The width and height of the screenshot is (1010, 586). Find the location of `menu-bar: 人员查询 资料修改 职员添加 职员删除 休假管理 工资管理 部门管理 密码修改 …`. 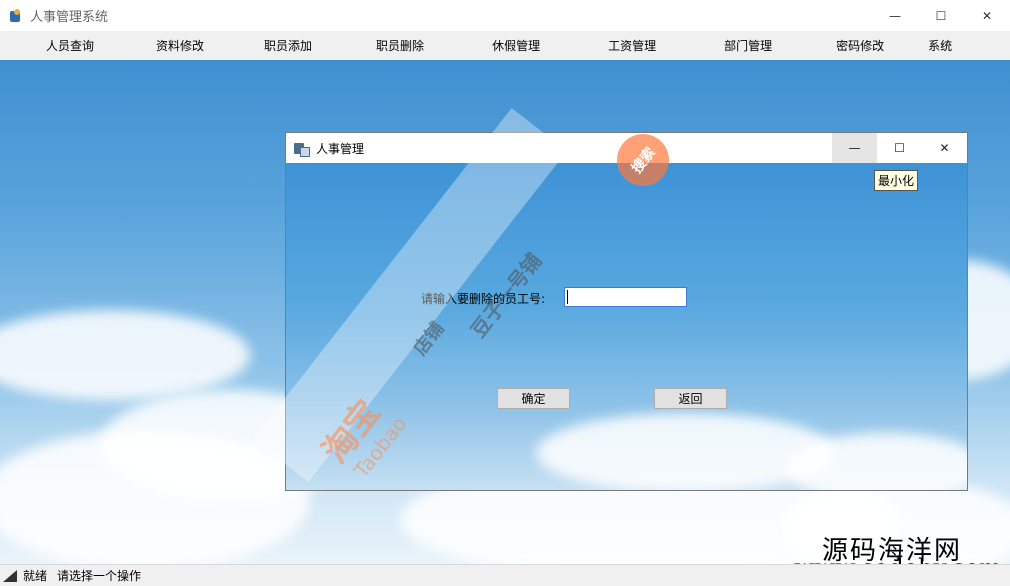

menu-bar: 人员查询 资料修改 职员添加 职员删除 休假管理 工资管理 部门管理 密码修改 … is located at coordinates (505, 45).